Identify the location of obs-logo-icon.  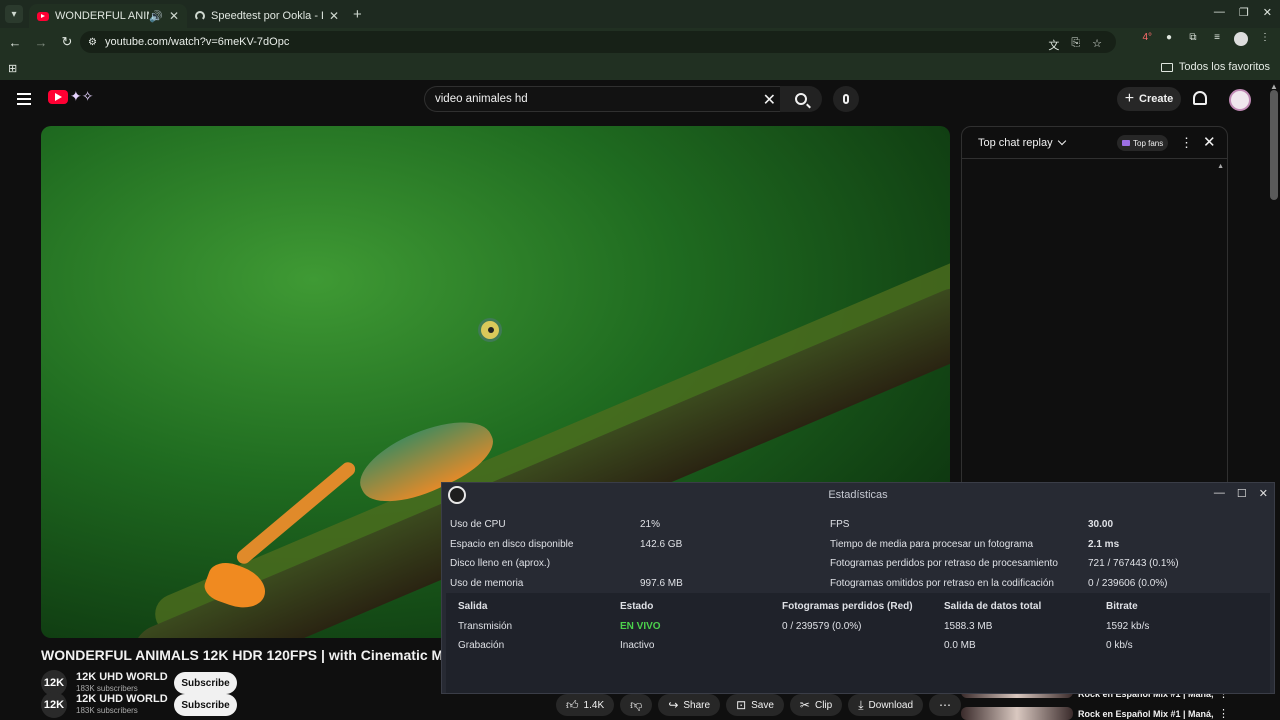
(457, 495).